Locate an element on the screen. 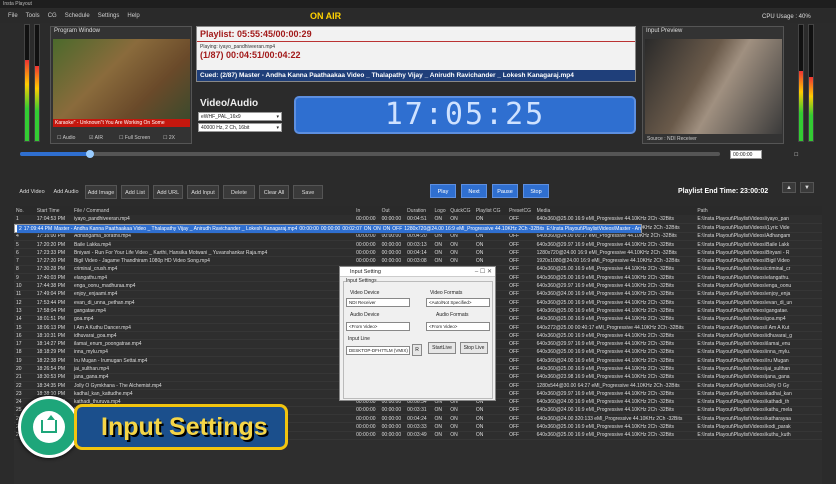  table-cell: 18:06:13 PM is located at coordinates (53, 328).